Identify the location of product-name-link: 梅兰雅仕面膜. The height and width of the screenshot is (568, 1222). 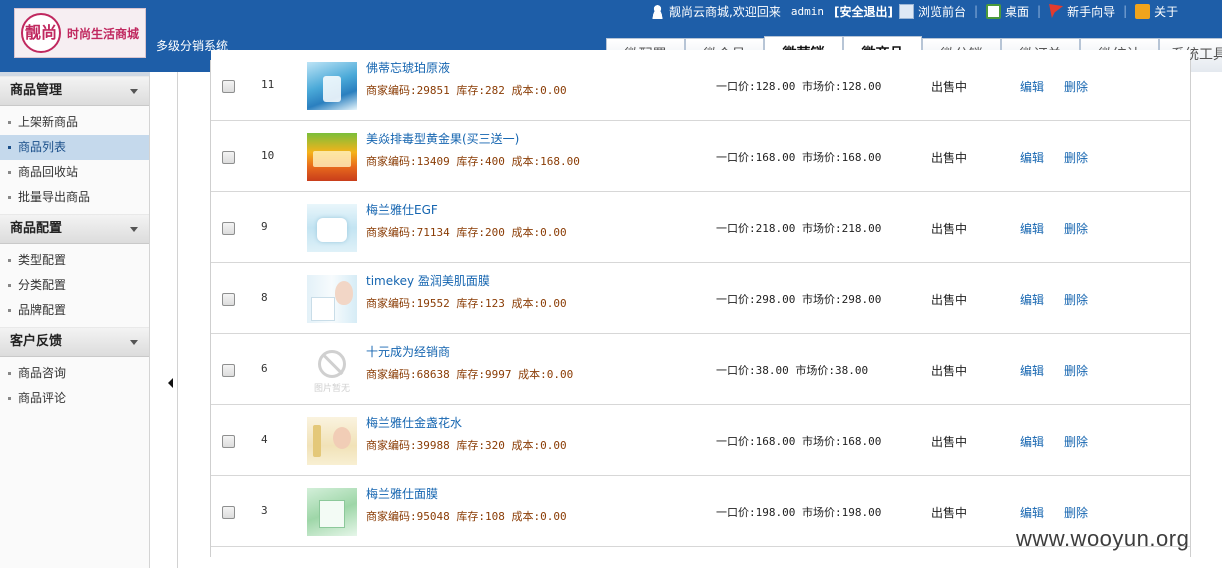
(402, 493).